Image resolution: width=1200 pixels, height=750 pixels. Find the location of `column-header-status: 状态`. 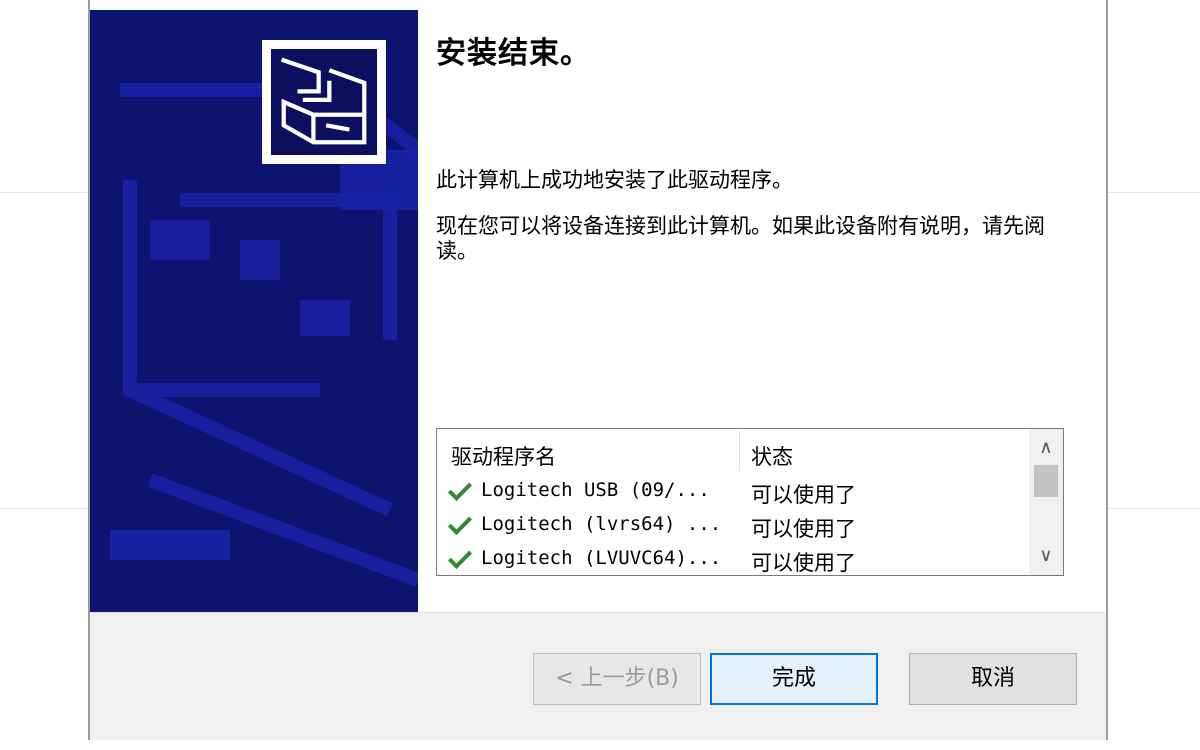

column-header-status: 状态 is located at coordinates (772, 456).